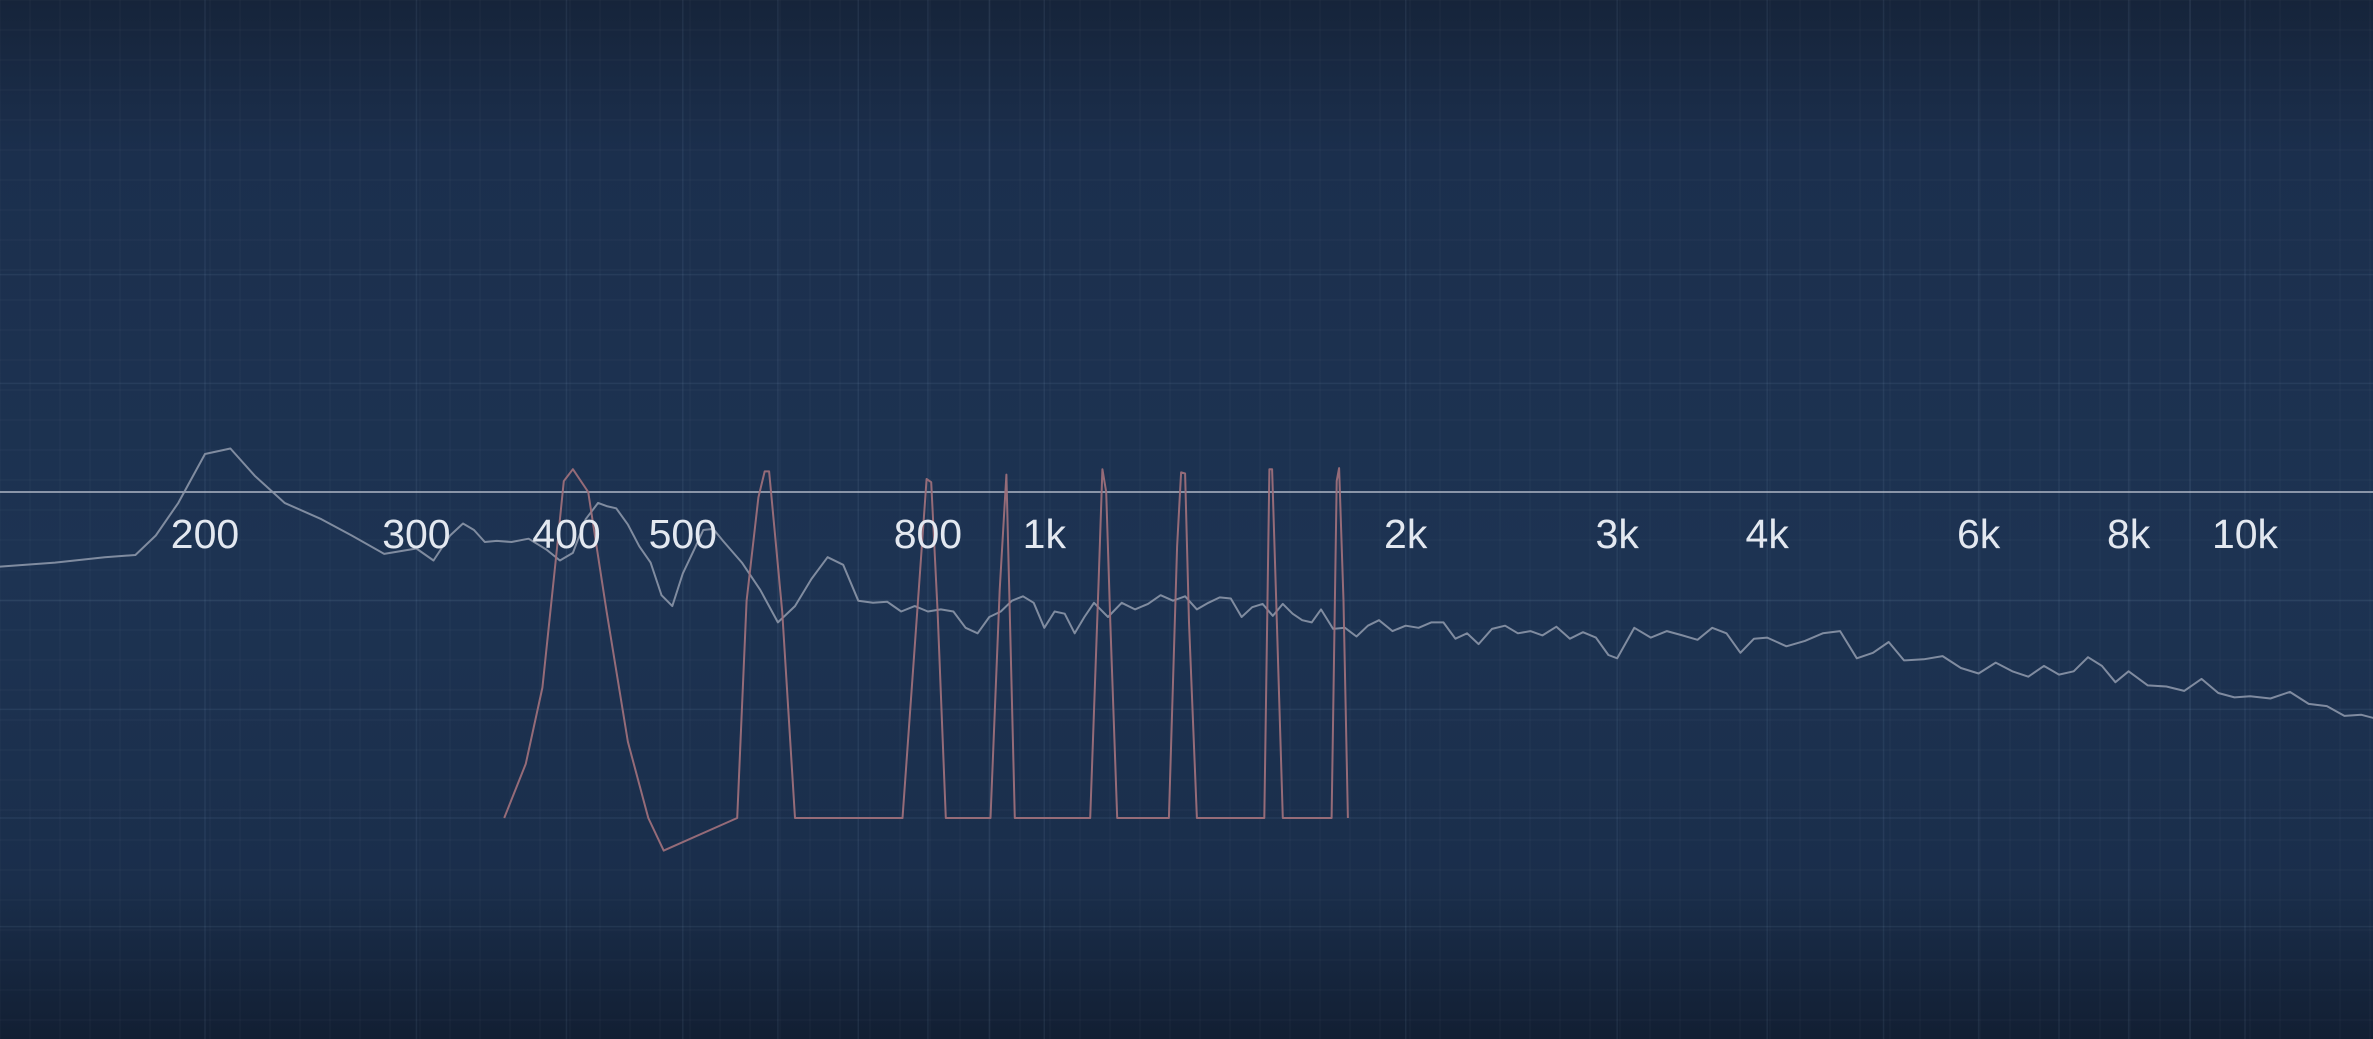 This screenshot has height=1039, width=2373. Describe the element at coordinates (2245, 534) in the screenshot. I see `tick-label-10k: 10k` at that location.